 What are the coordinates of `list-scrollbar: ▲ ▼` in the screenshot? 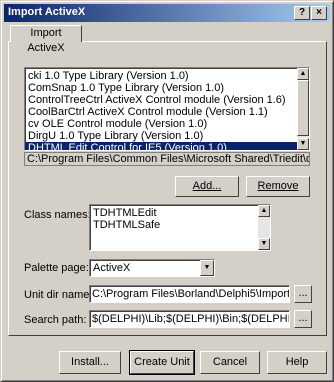 It's located at (303, 109).